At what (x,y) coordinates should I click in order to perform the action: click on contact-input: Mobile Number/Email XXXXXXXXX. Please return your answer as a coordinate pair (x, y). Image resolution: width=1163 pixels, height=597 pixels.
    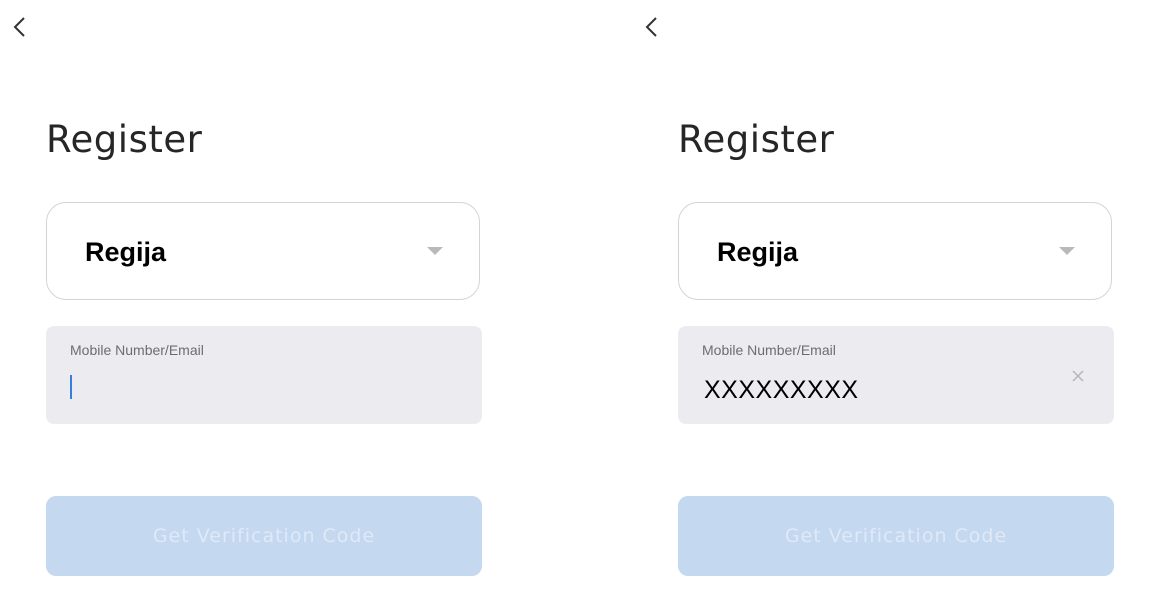
    Looking at the image, I should click on (896, 375).